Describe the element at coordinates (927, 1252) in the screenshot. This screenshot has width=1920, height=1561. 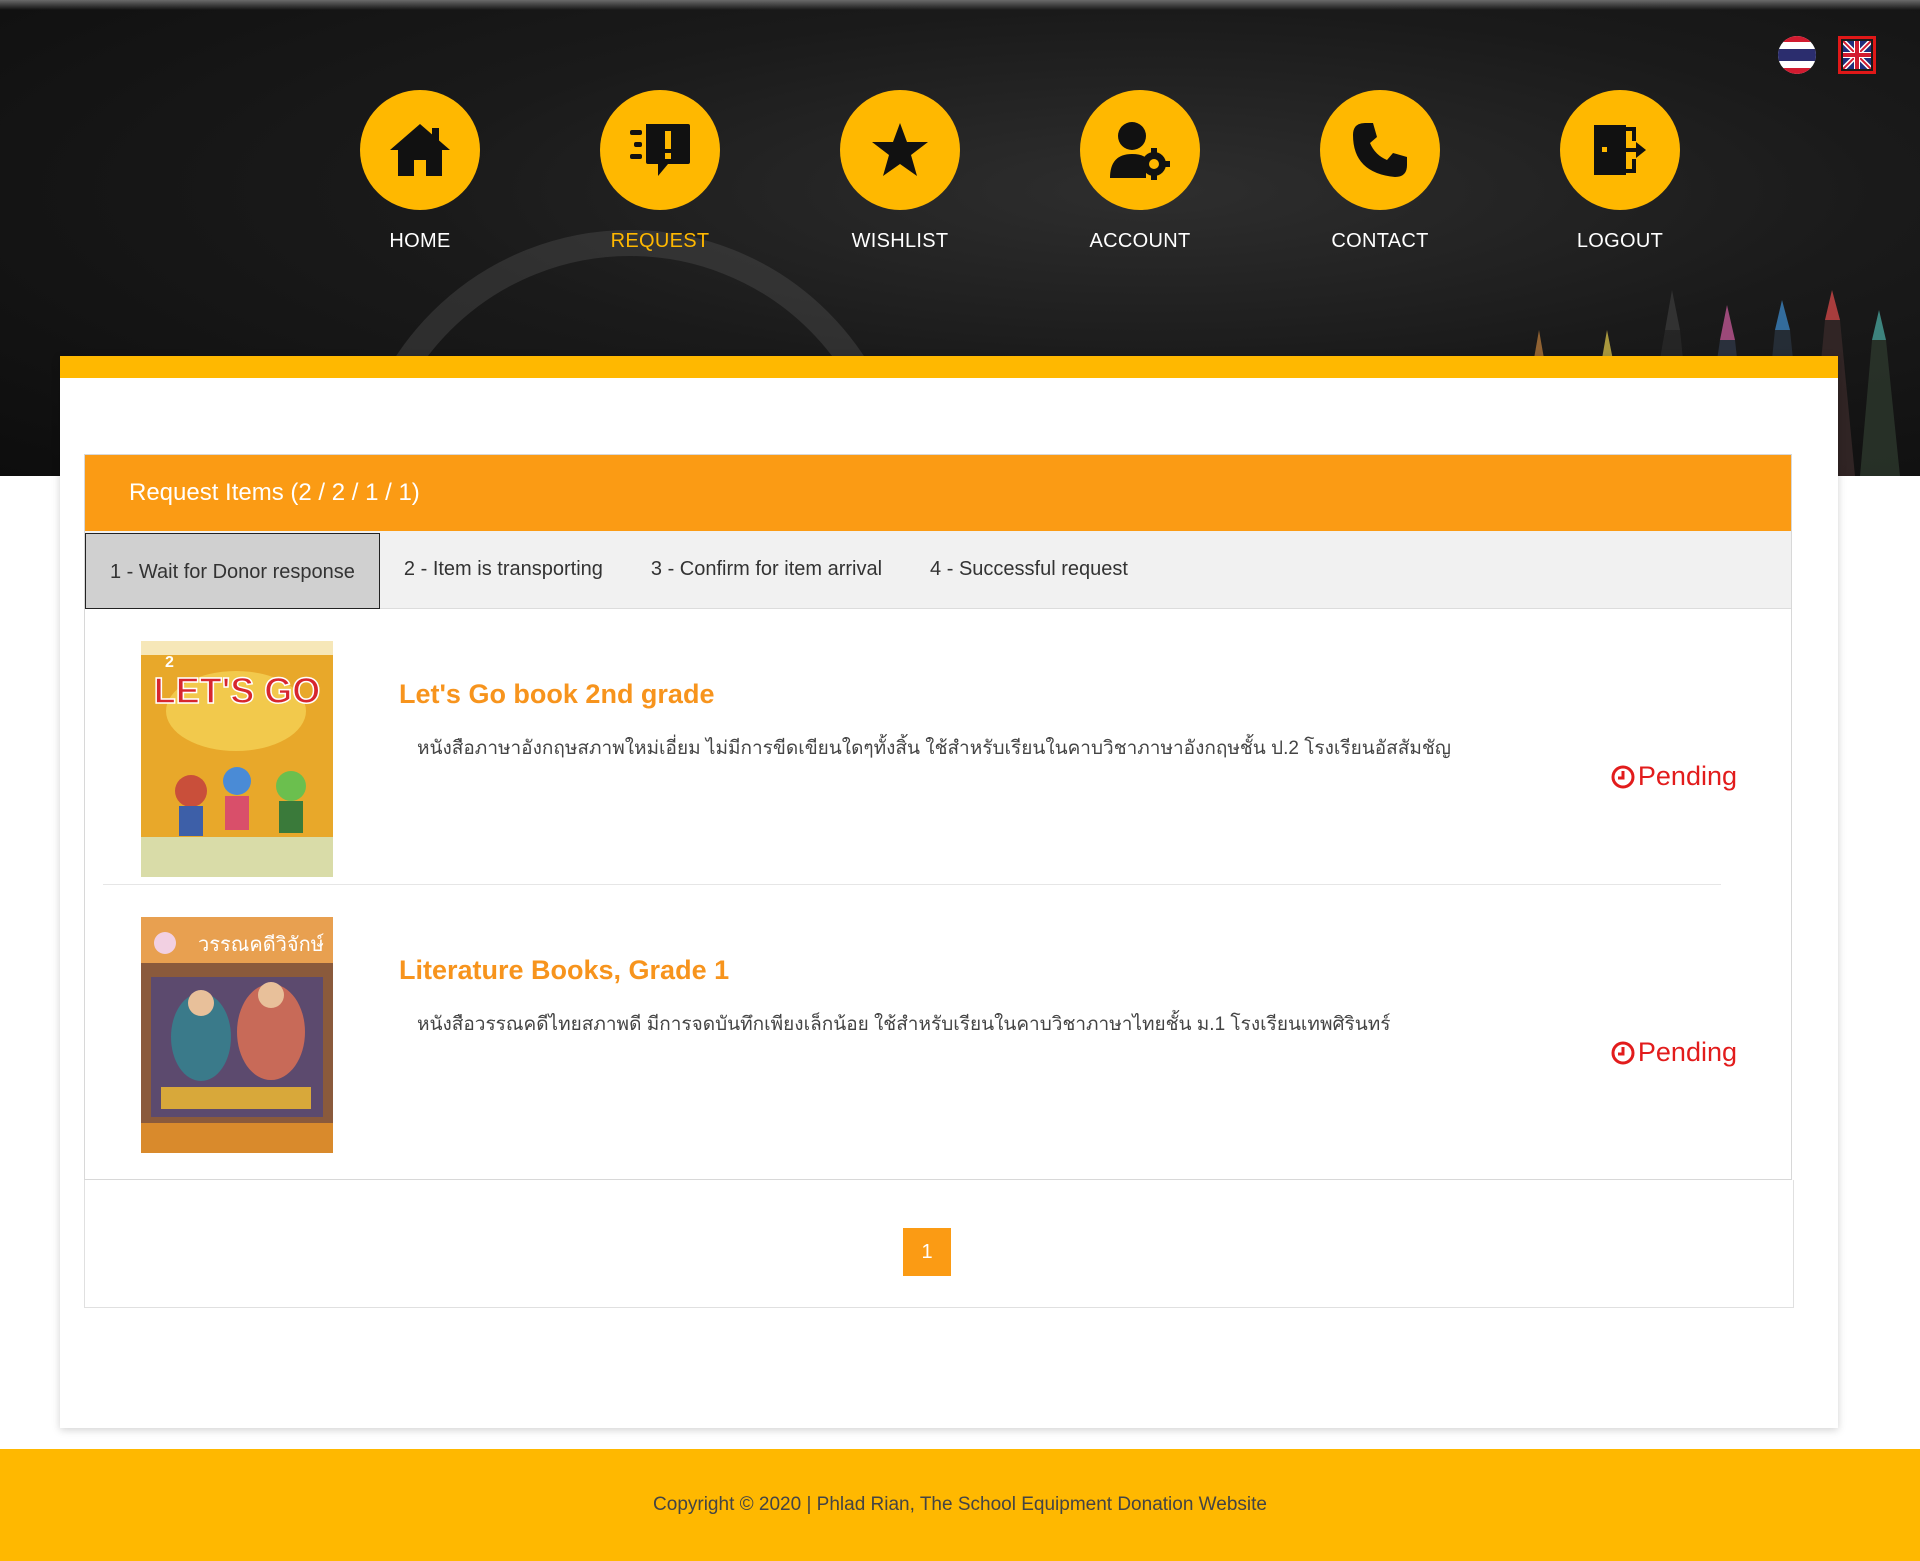
I see `page-button-current: 1` at that location.